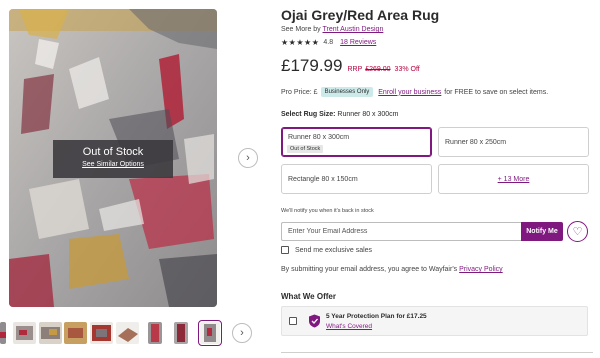 The width and height of the screenshot is (600, 358). I want to click on size-option-rectangle-80x150: Rectangle 80 x 150cm, so click(356, 179).